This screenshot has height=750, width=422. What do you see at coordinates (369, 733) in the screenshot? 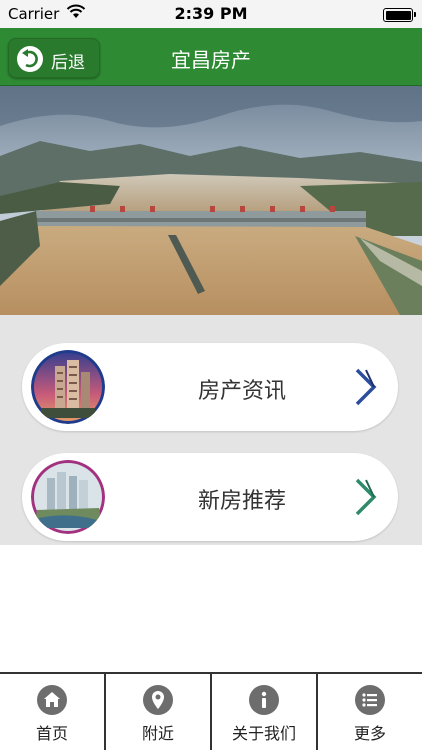
I see `tab-label: 更多` at bounding box center [369, 733].